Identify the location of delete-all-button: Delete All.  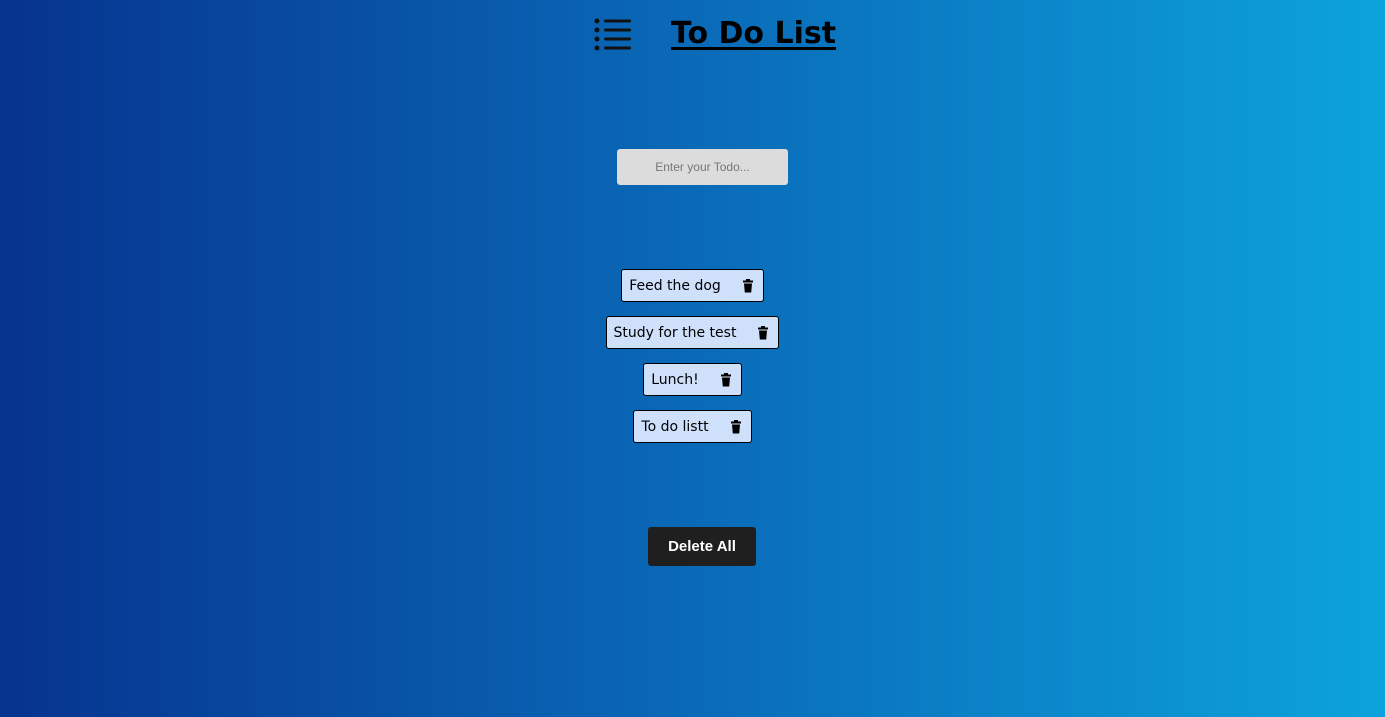
(702, 546).